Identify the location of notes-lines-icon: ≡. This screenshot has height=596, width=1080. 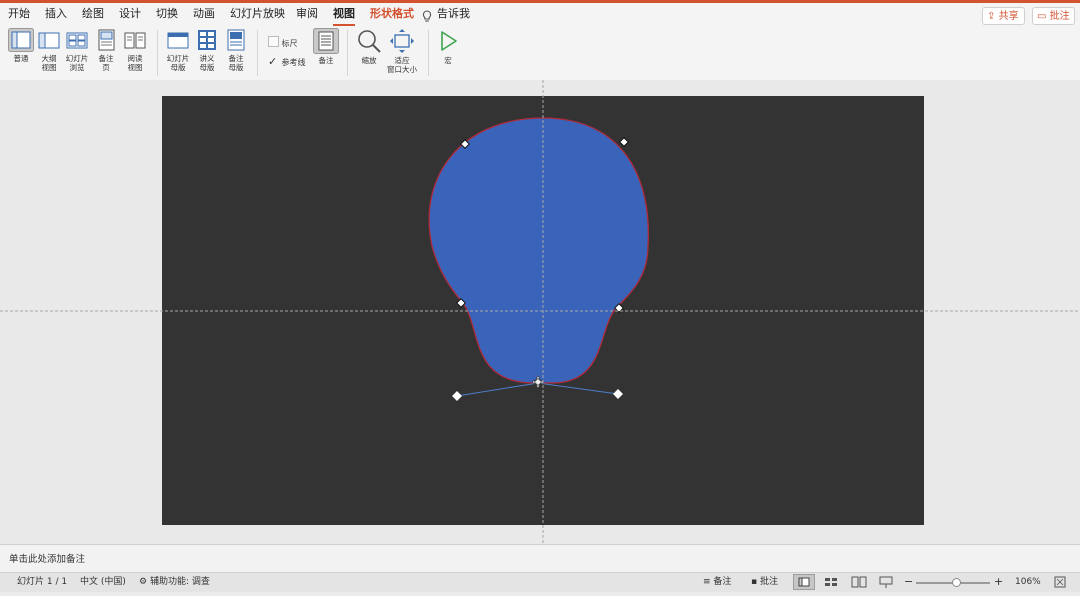
(707, 582).